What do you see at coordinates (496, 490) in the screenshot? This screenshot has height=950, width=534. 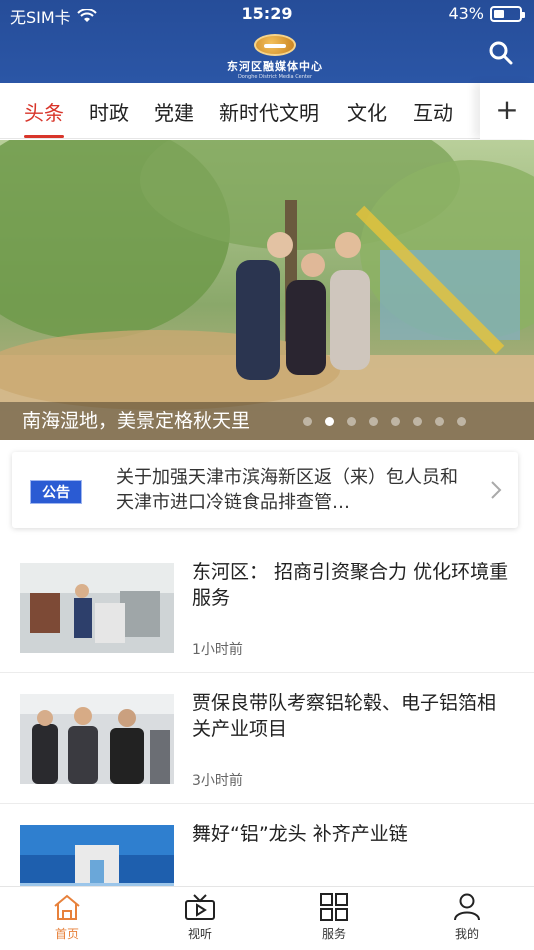 I see `chevron-right-icon` at bounding box center [496, 490].